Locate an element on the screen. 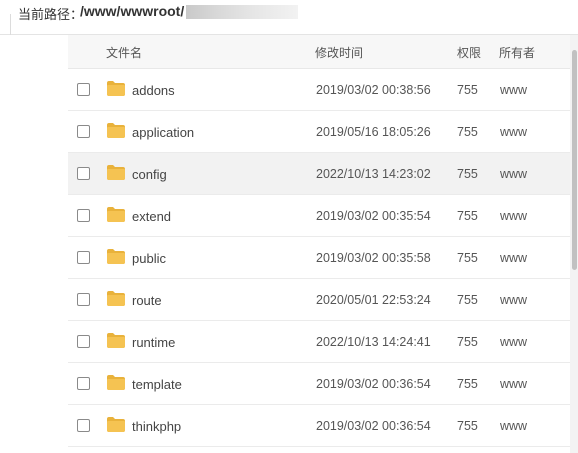 This screenshot has height=453, width=578. current-path: /www/wwwroot/ is located at coordinates (132, 11).